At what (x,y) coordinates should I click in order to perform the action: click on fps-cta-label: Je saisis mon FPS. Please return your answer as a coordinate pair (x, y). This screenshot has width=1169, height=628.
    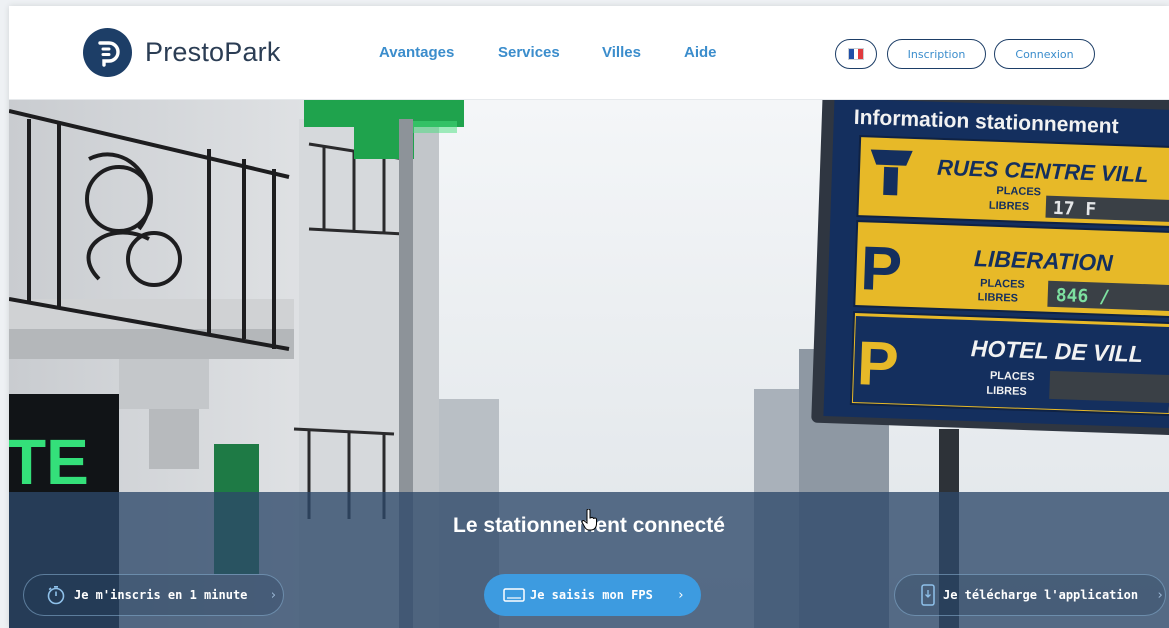
    Looking at the image, I should click on (591, 595).